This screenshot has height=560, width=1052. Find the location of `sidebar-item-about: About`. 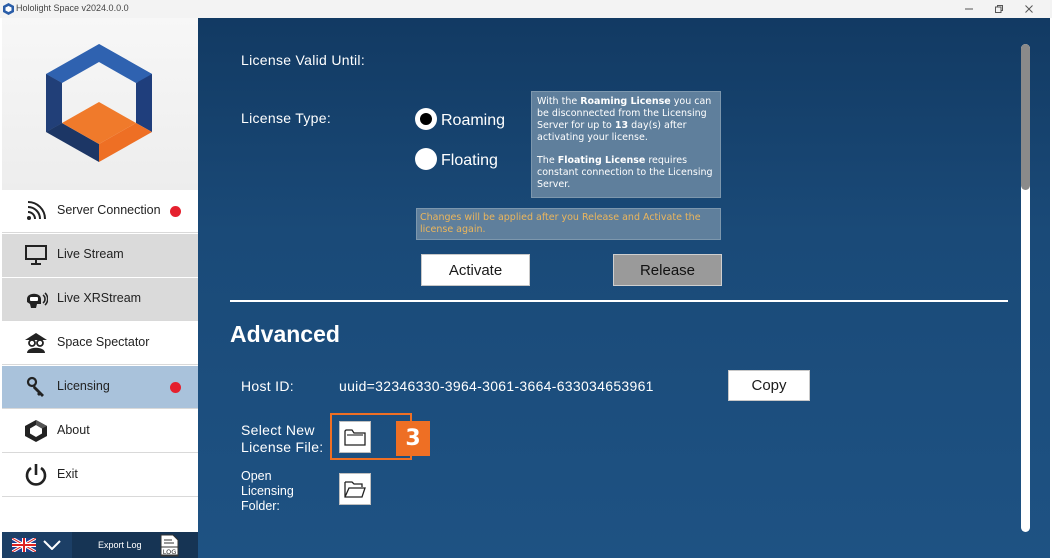

sidebar-item-about: About is located at coordinates (100, 431).